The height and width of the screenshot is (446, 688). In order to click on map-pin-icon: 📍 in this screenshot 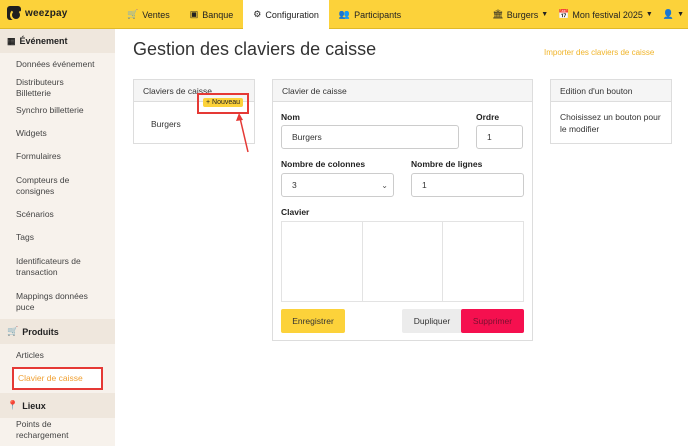, I will do `click(13, 405)`.